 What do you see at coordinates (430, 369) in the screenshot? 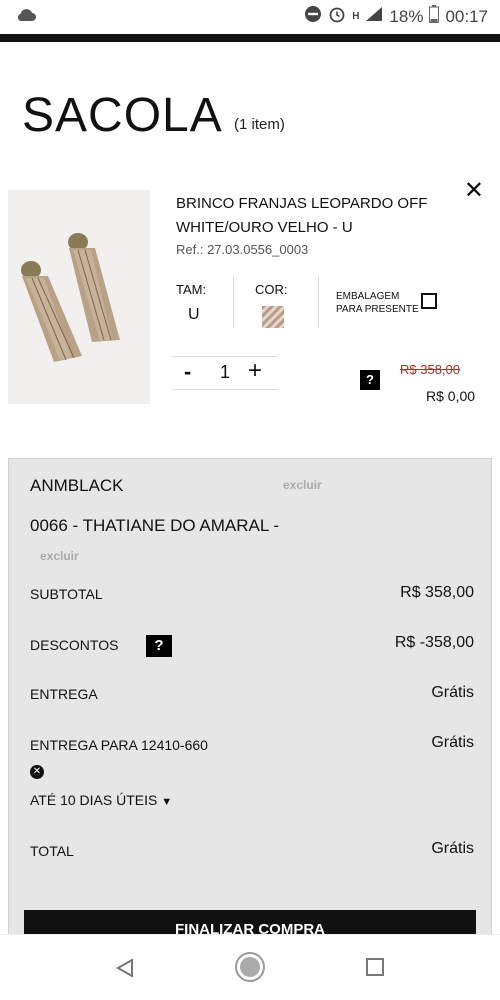
I see `original-price: R$ 358,00` at bounding box center [430, 369].